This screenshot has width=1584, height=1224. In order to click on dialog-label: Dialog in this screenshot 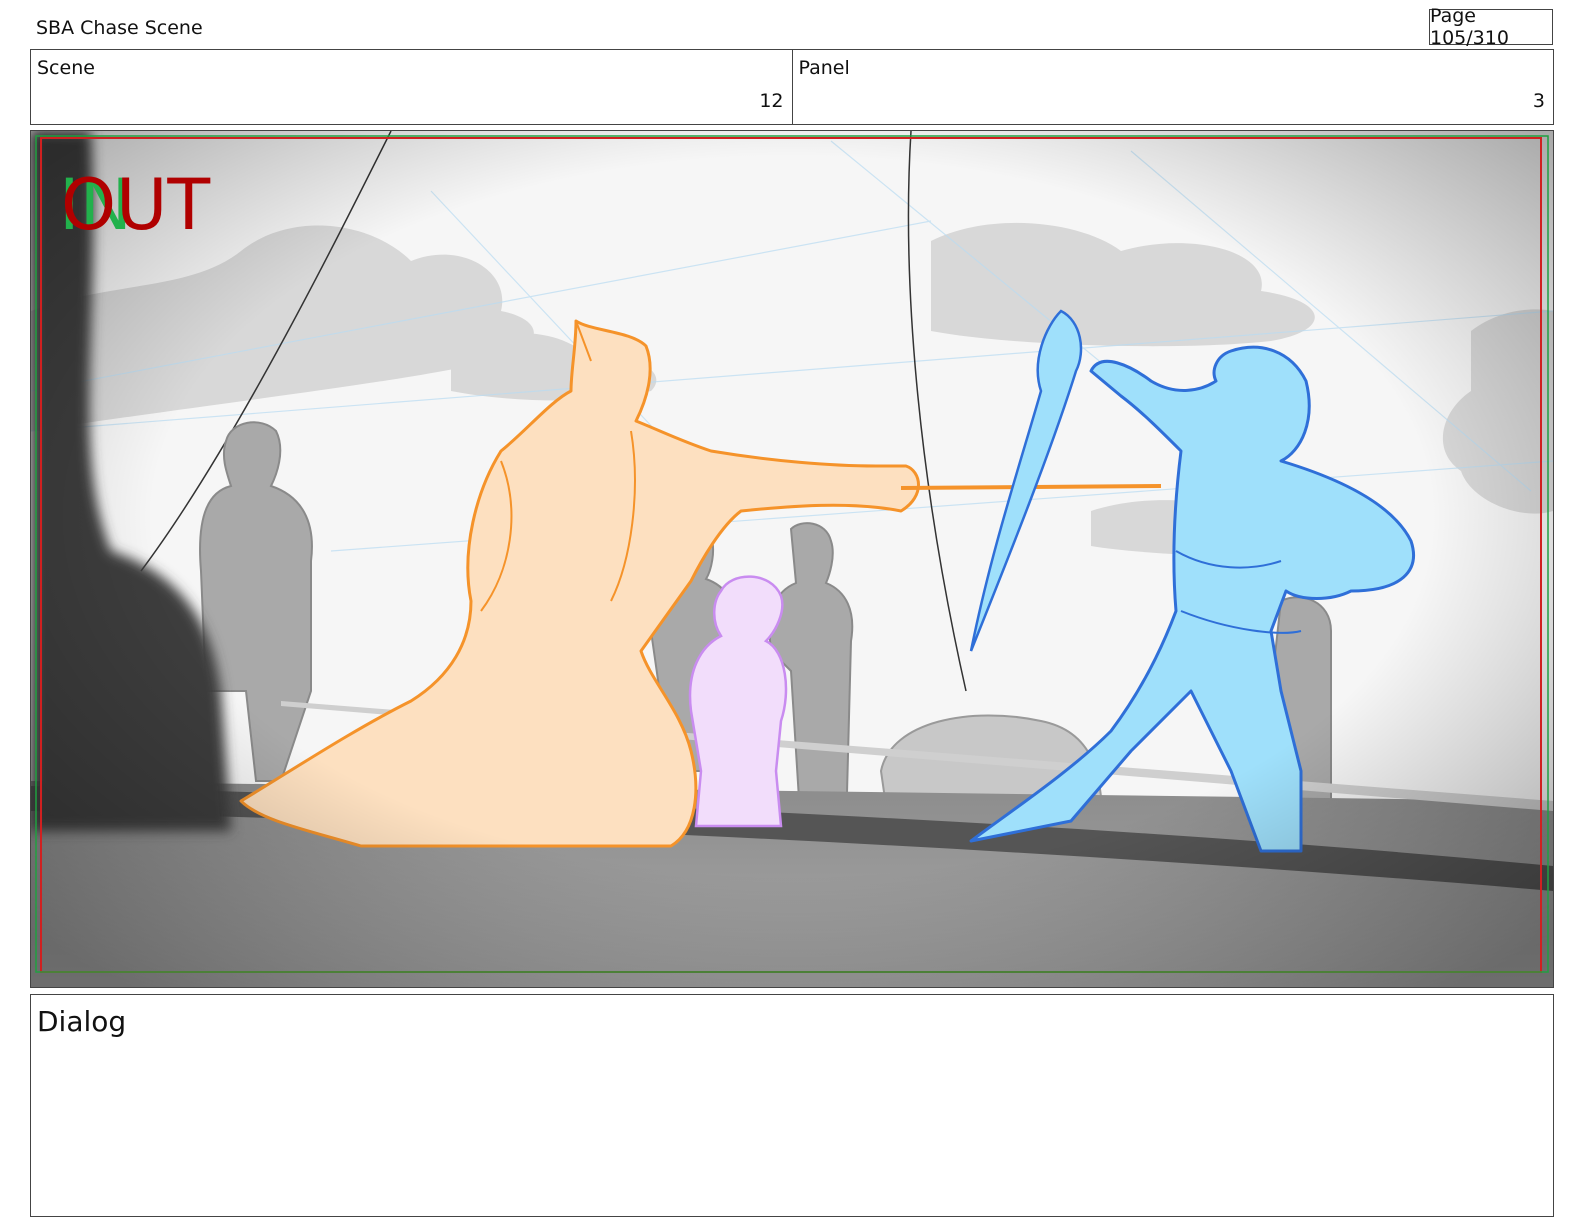, I will do `click(82, 1021)`.